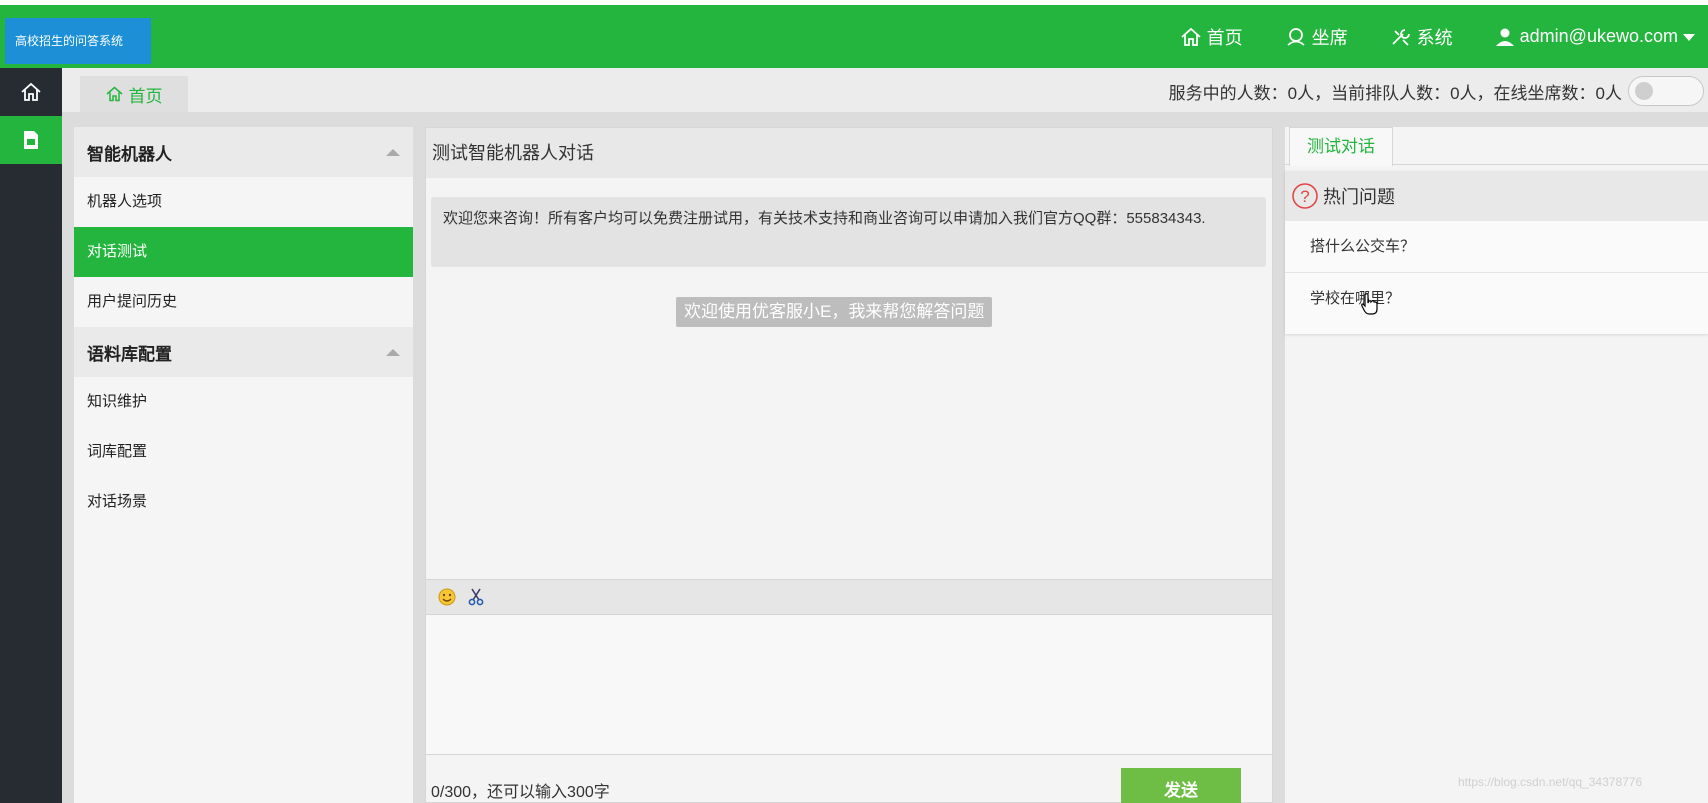 This screenshot has height=803, width=1708. I want to click on user-email: admin@ukewo.com, so click(1598, 36).